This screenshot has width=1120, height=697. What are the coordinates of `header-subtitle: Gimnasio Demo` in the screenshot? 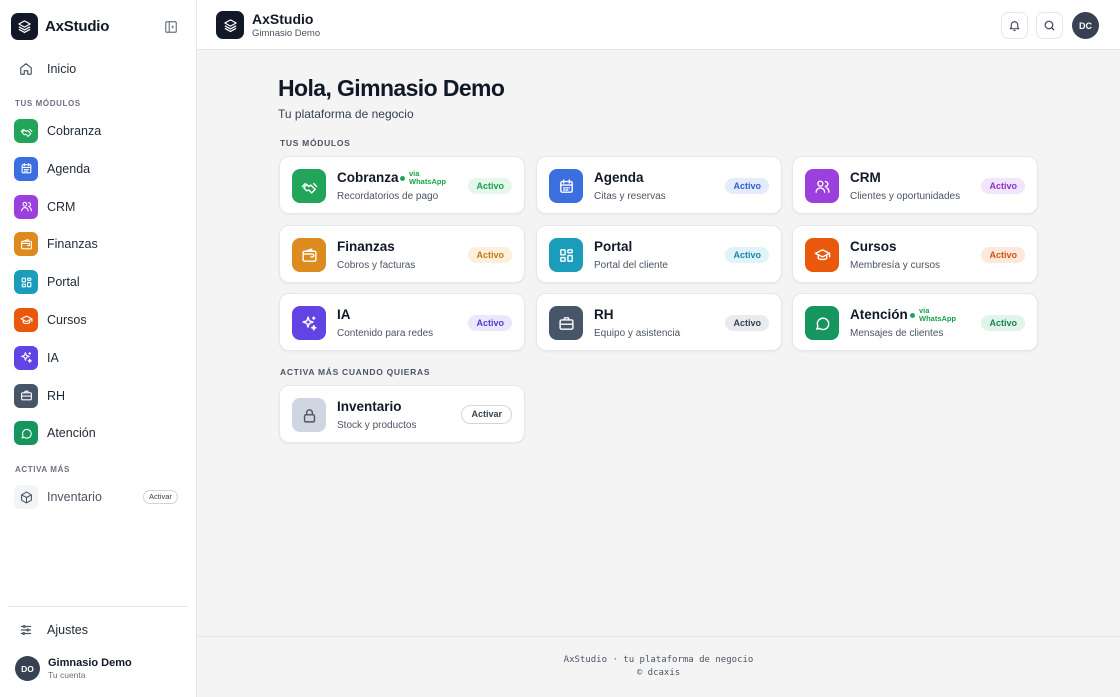 It's located at (286, 33).